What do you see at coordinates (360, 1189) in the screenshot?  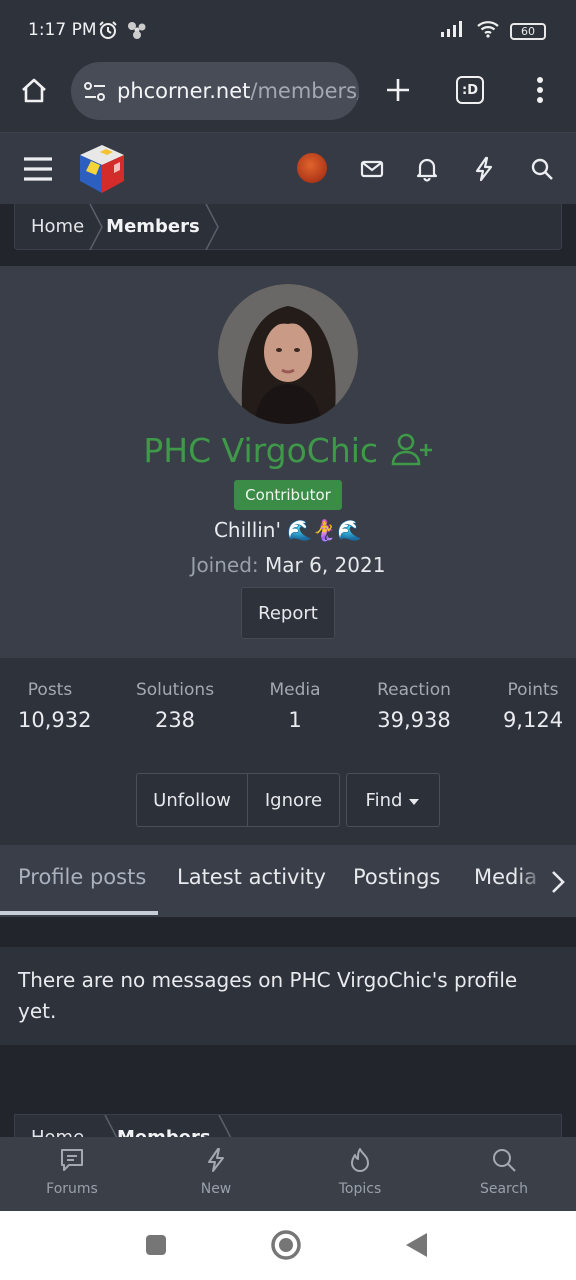 I see `nav-label: Topics` at bounding box center [360, 1189].